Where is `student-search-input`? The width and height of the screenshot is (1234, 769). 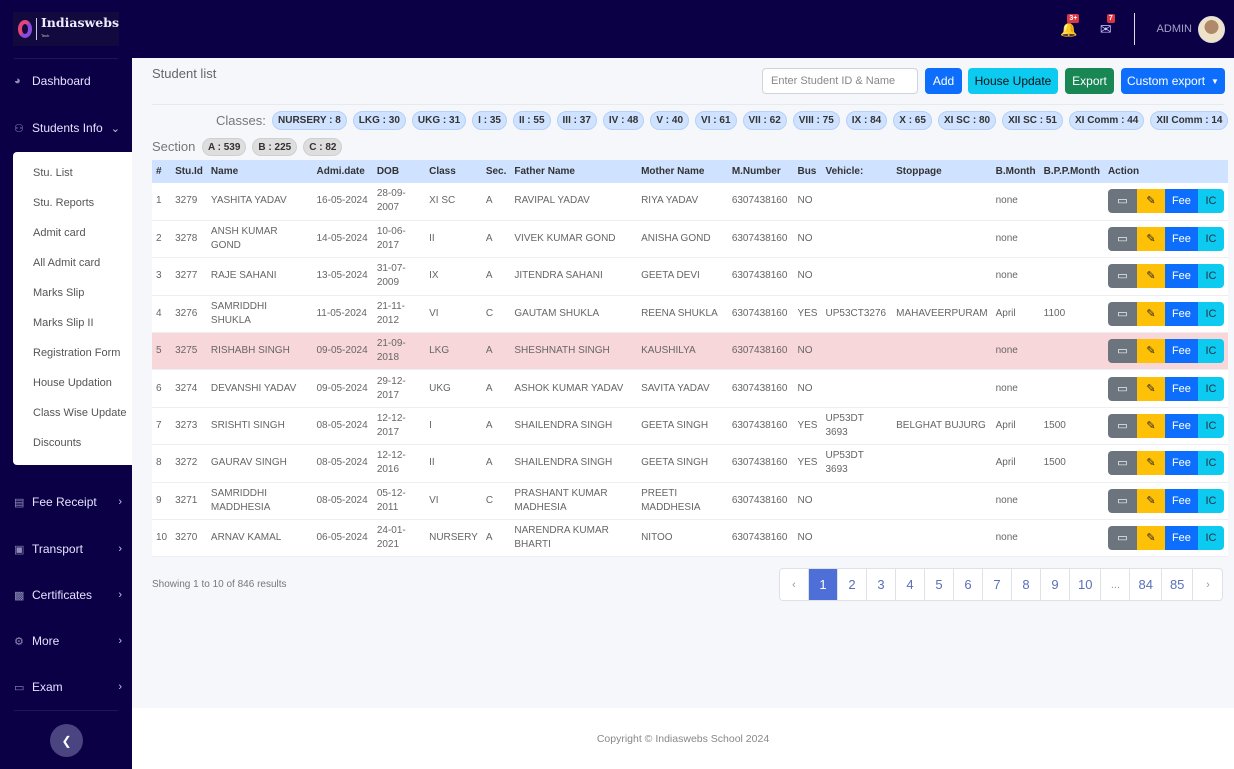
student-search-input is located at coordinates (840, 81).